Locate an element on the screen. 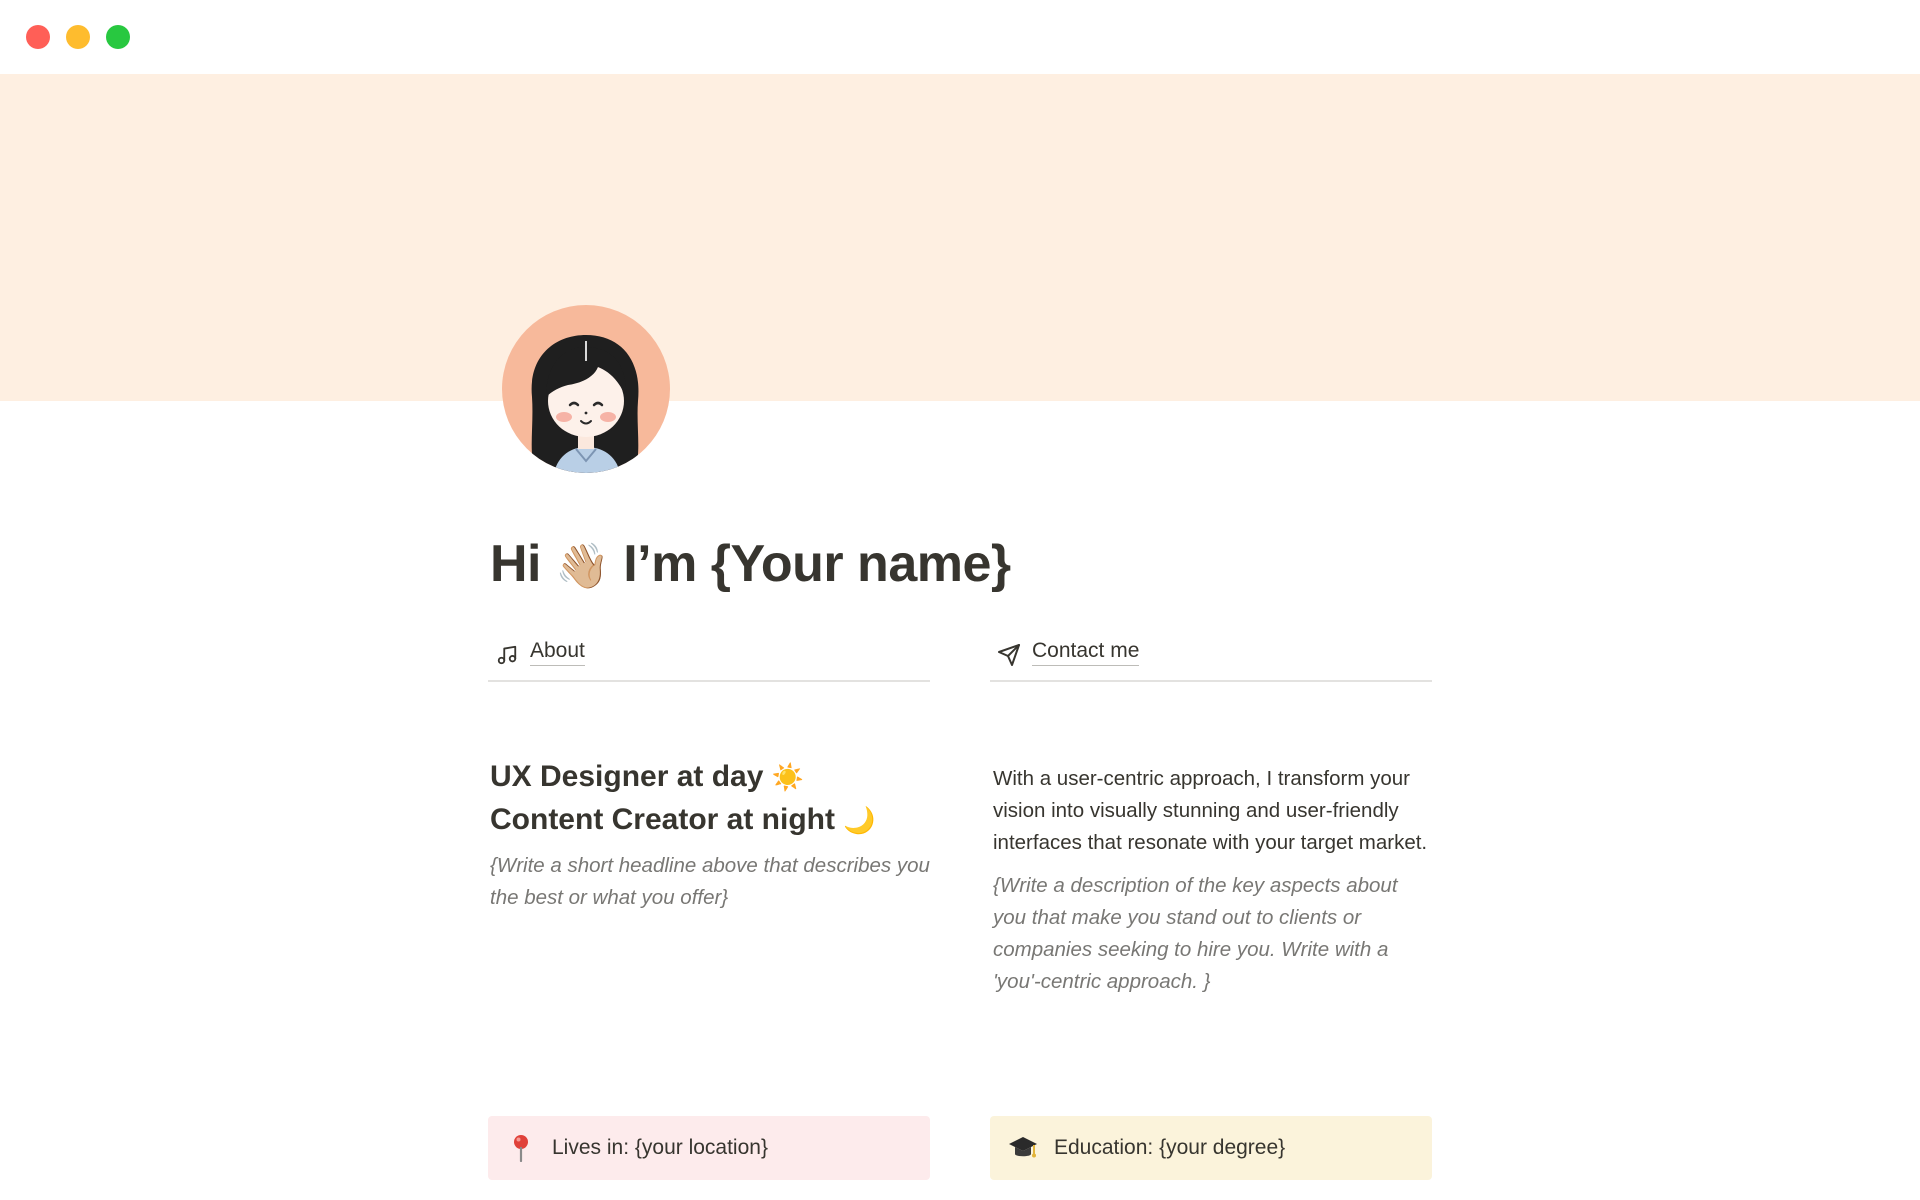 Image resolution: width=1920 pixels, height=1200 pixels. window-maximize-button is located at coordinates (118, 37).